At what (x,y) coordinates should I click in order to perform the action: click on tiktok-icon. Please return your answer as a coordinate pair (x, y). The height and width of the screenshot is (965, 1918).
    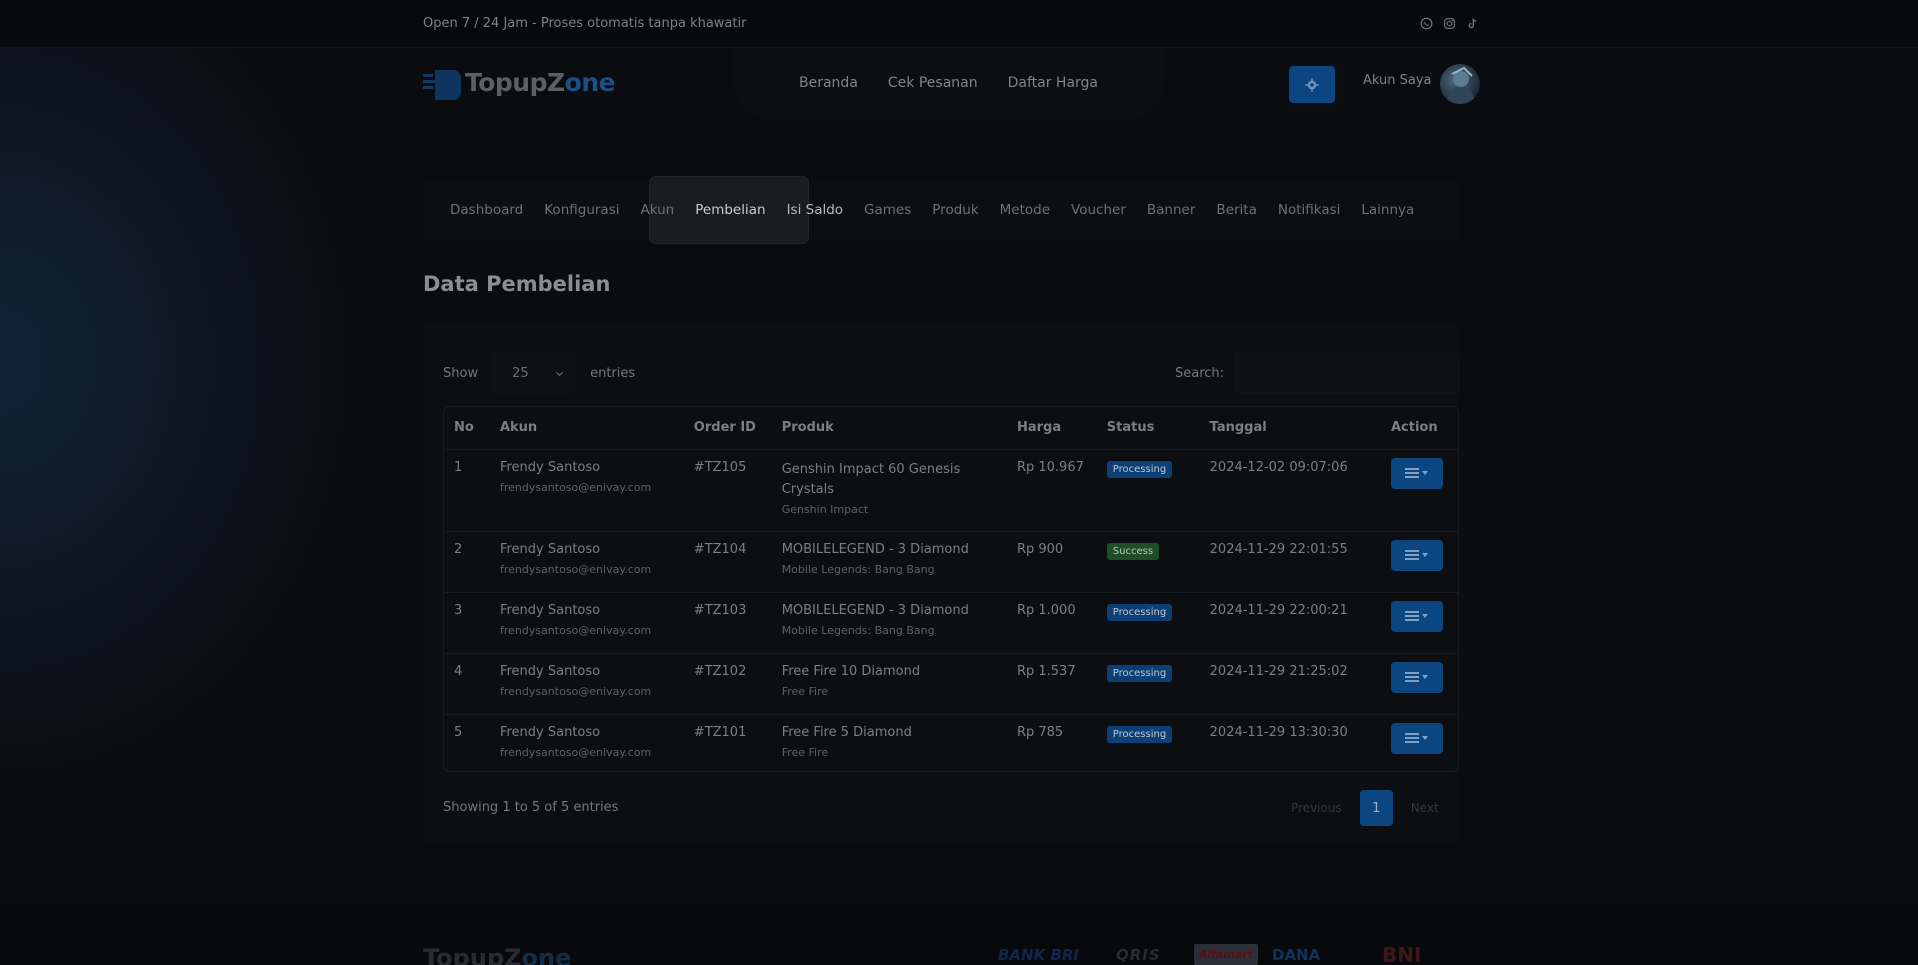
    Looking at the image, I should click on (1472, 23).